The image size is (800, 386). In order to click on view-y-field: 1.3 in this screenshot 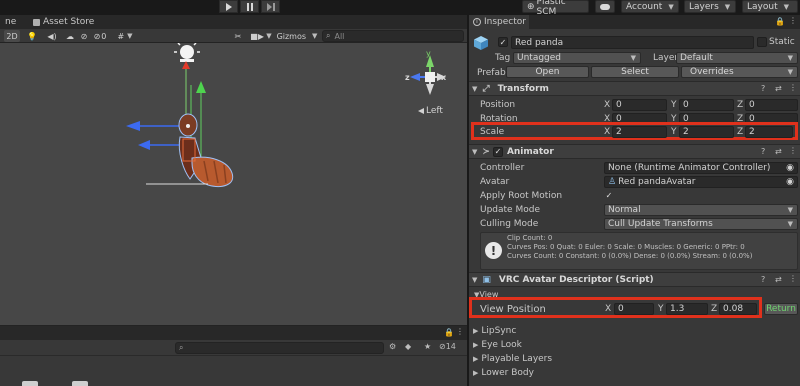, I will do `click(687, 309)`.